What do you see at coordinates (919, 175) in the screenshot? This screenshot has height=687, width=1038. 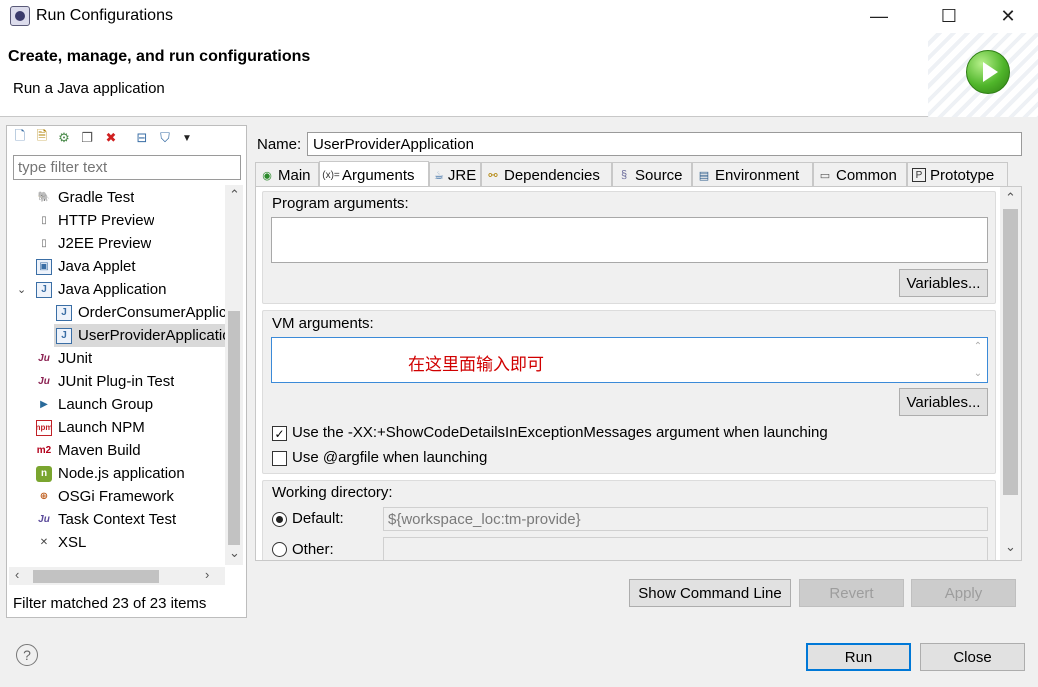 I see `prototype-tab-icon: P` at bounding box center [919, 175].